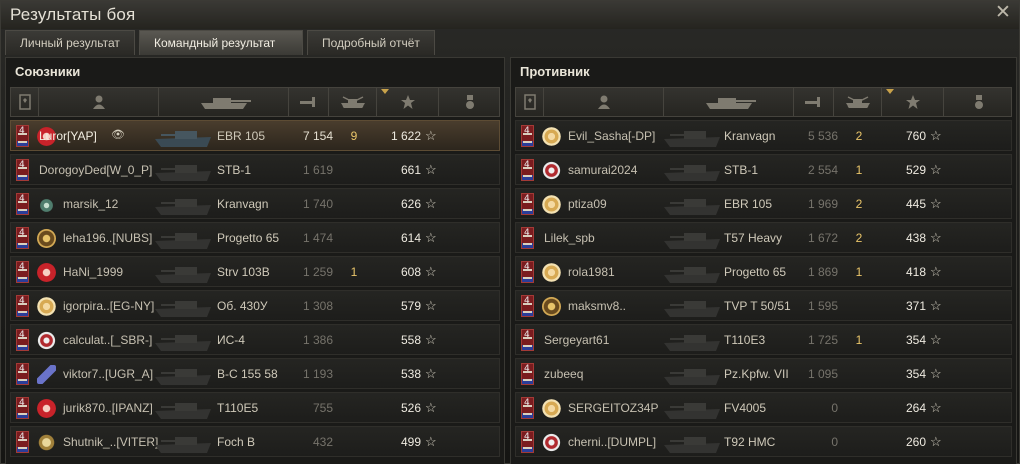 The height and width of the screenshot is (464, 1020). I want to click on vehicle-name: Об. 430У, so click(242, 306).